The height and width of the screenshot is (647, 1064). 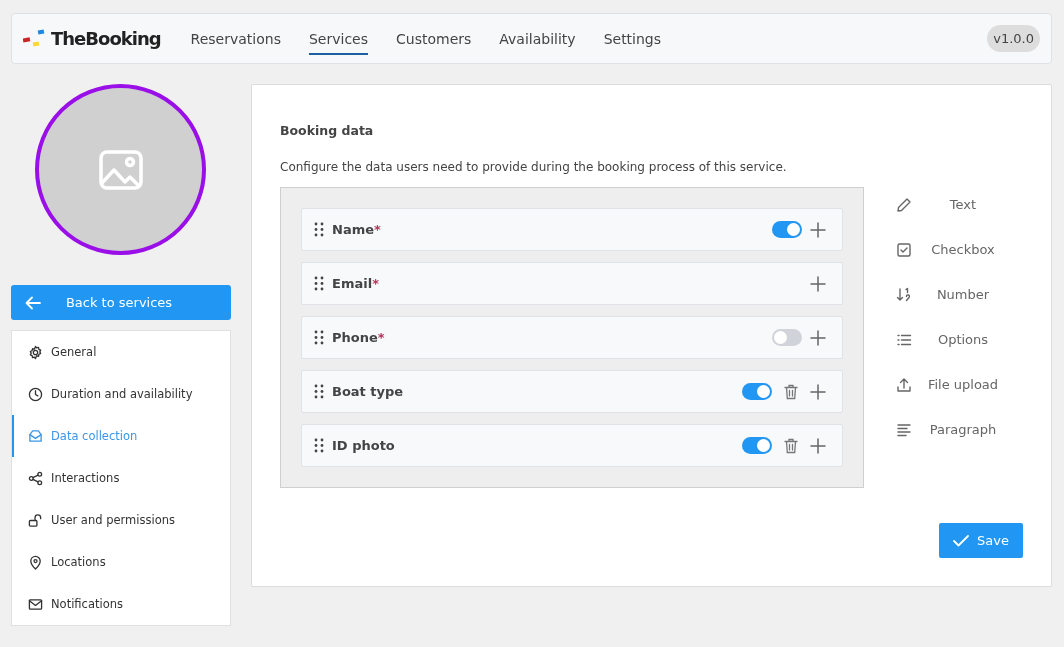 I want to click on field-row: Email*, so click(x=572, y=283).